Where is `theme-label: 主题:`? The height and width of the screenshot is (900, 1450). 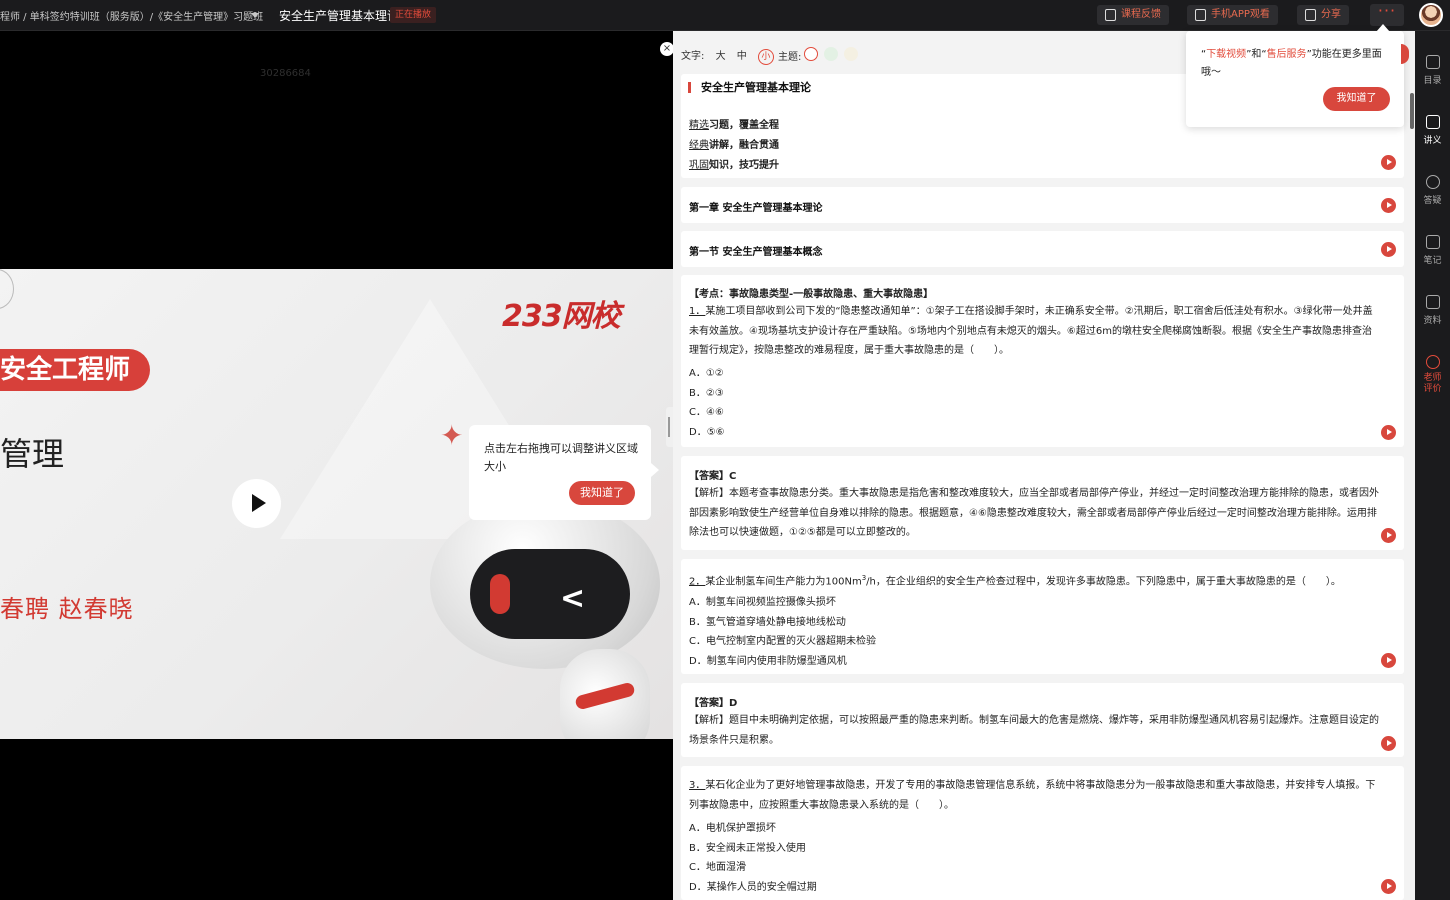
theme-label: 主题: is located at coordinates (790, 57).